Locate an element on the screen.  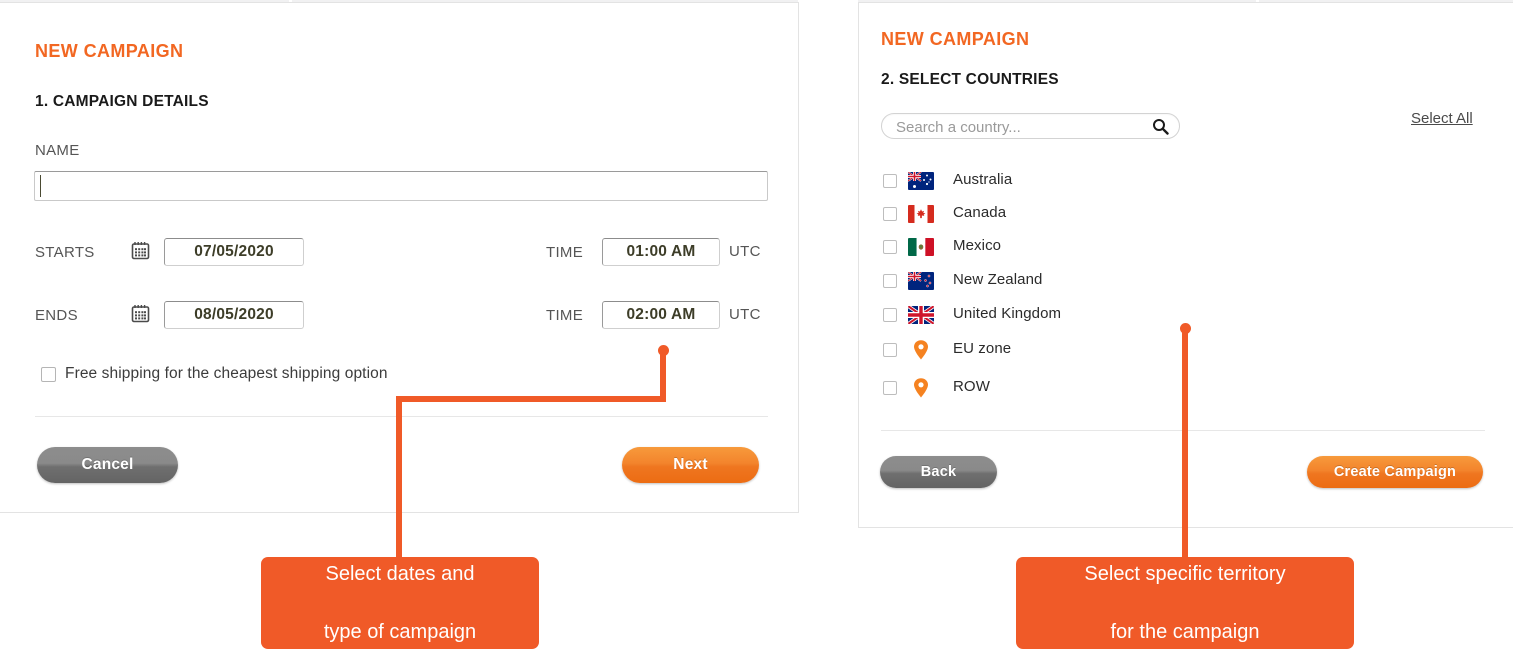
page-title-right: NEW CAMPAIGN is located at coordinates (955, 39).